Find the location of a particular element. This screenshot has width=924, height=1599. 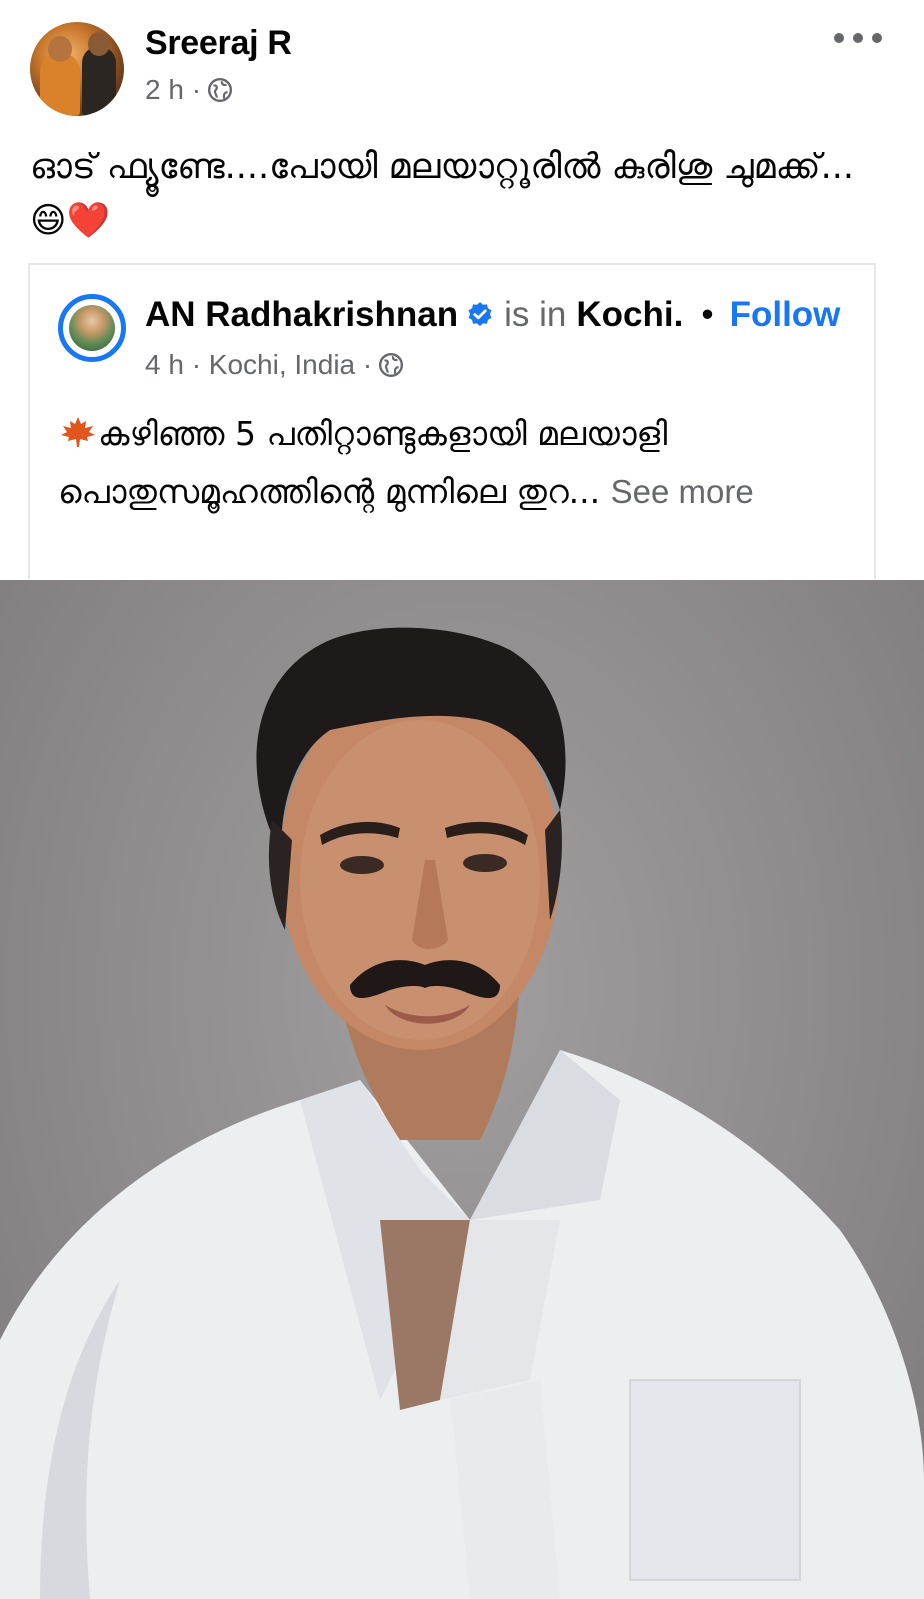

author-avatar is located at coordinates (77, 69).